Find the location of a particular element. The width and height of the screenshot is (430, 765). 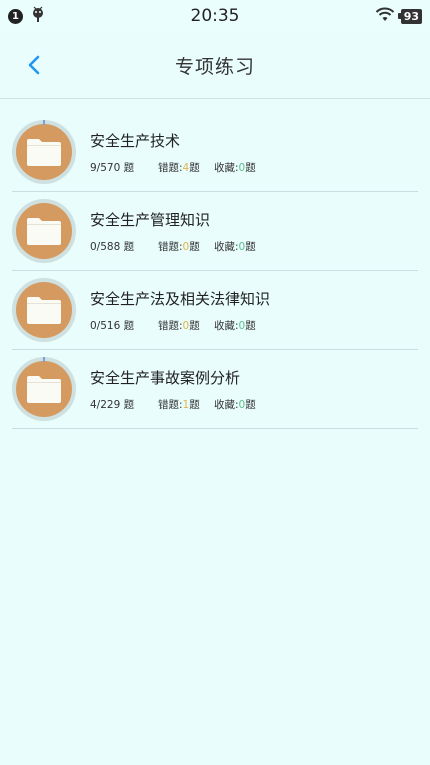

android-icon is located at coordinates (38, 16).